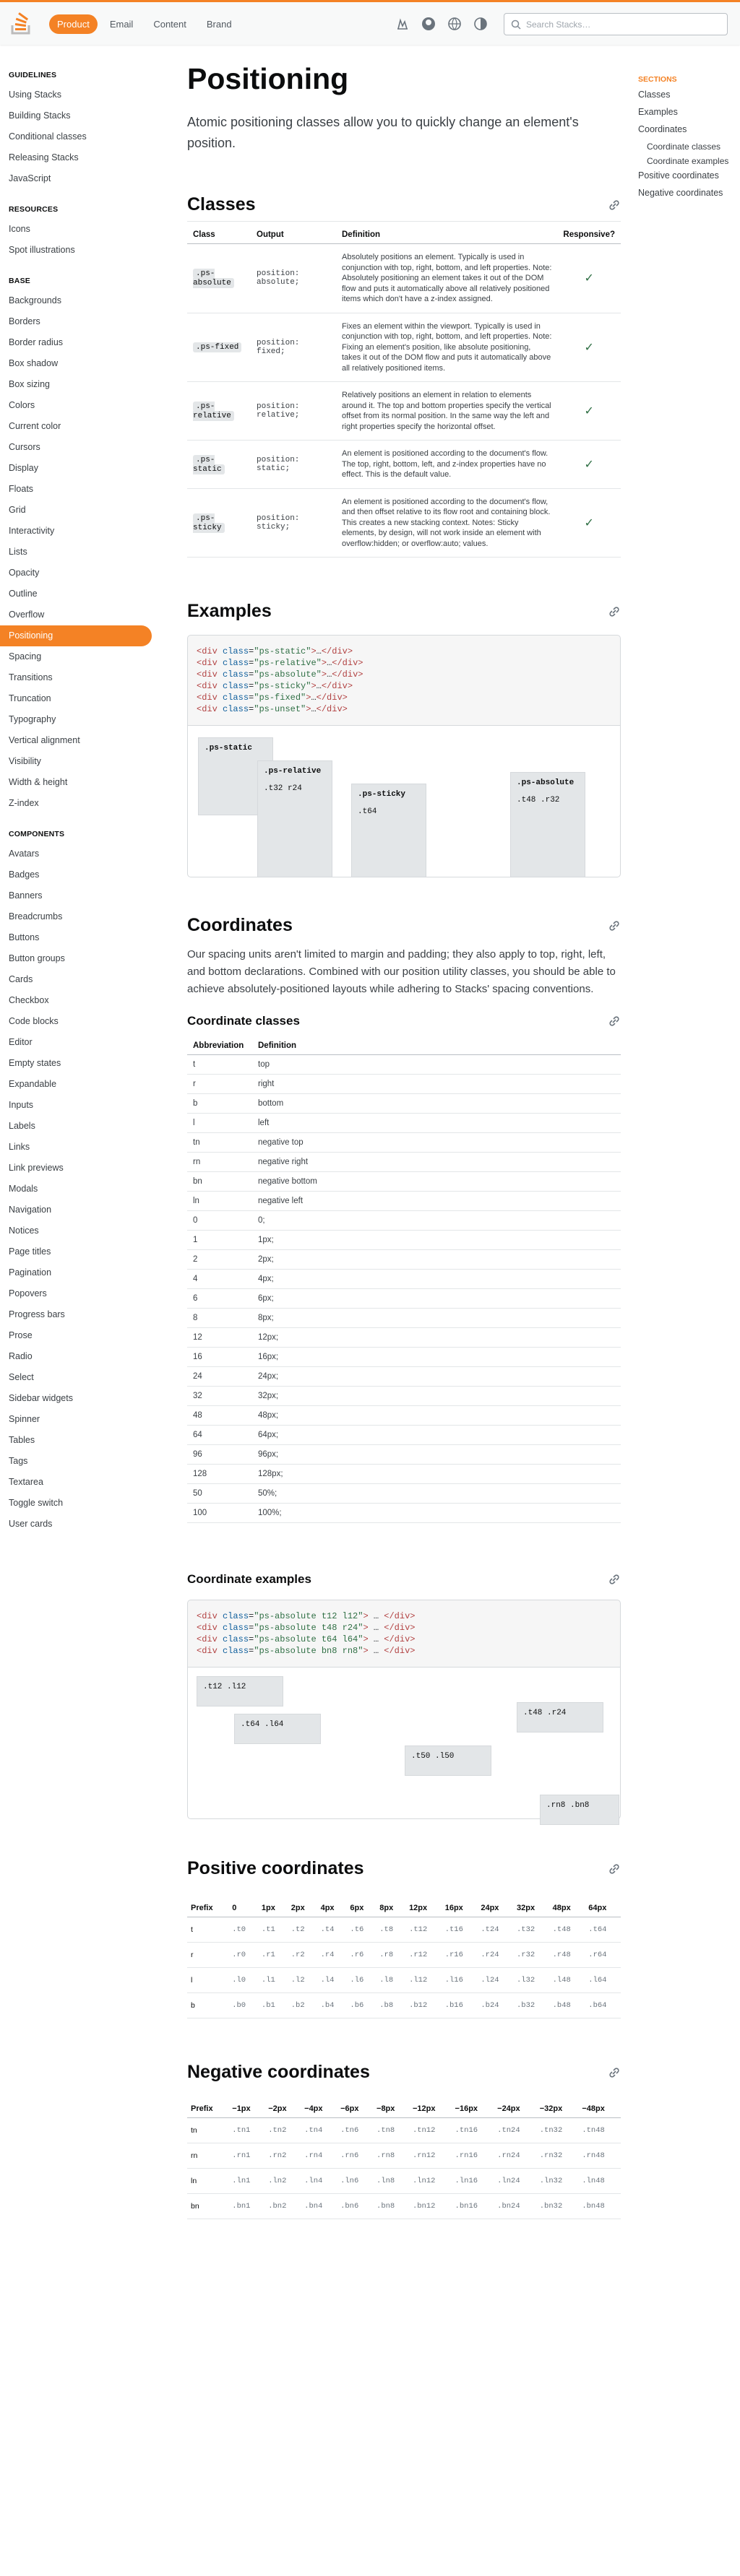 The image size is (740, 2576). Describe the element at coordinates (76, 94) in the screenshot. I see `sidebar-item-using-stacks: Using Stacks` at that location.